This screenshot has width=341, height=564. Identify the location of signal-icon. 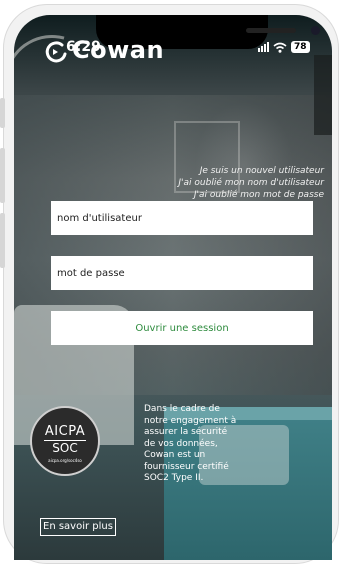
(263, 47).